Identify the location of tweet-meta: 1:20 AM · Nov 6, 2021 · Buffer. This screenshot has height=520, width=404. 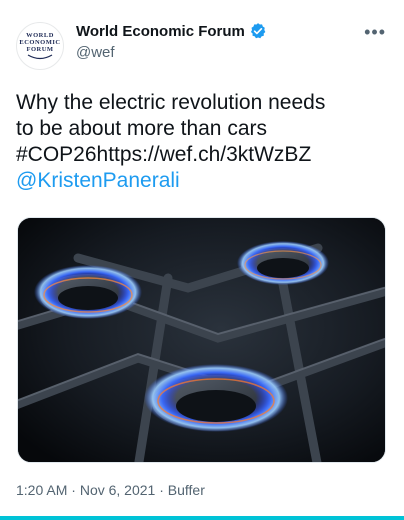
(110, 490).